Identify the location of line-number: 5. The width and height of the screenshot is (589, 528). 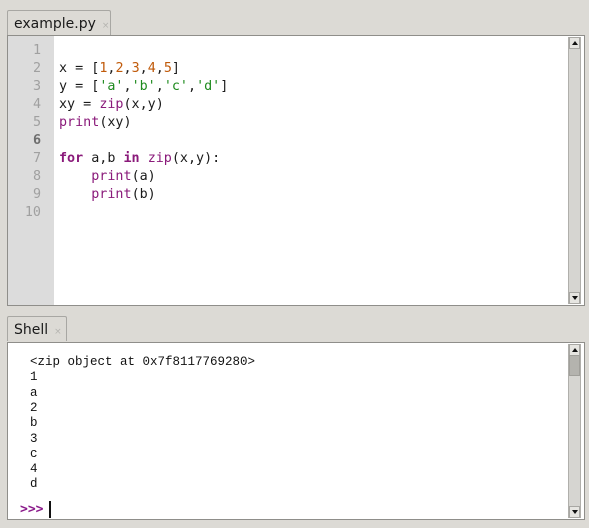
(36, 122).